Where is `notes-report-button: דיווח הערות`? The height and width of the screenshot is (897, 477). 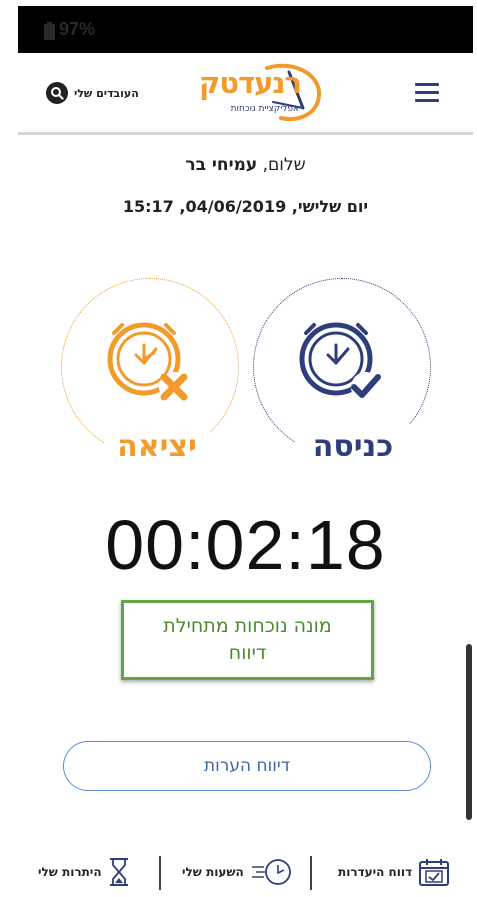 notes-report-button: דיווח הערות is located at coordinates (247, 766).